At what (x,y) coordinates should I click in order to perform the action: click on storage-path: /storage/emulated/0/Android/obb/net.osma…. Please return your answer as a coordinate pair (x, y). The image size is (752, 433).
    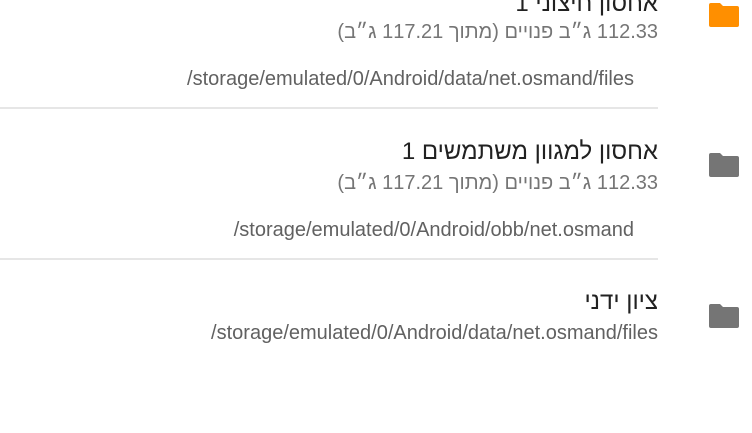
    Looking at the image, I should click on (433, 230).